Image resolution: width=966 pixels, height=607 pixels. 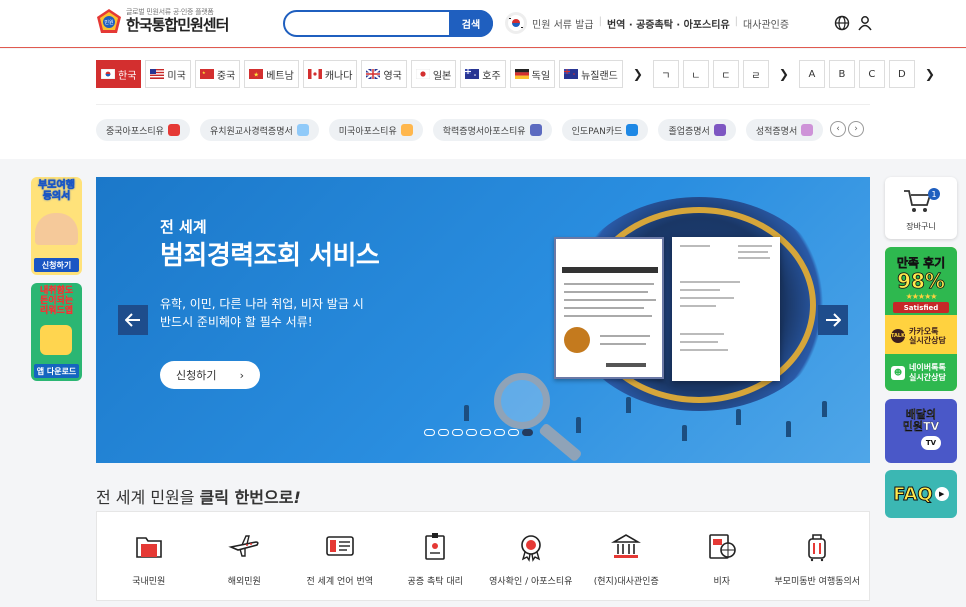 What do you see at coordinates (256, 74) in the screenshot?
I see `flag-vn-icon: ★` at bounding box center [256, 74].